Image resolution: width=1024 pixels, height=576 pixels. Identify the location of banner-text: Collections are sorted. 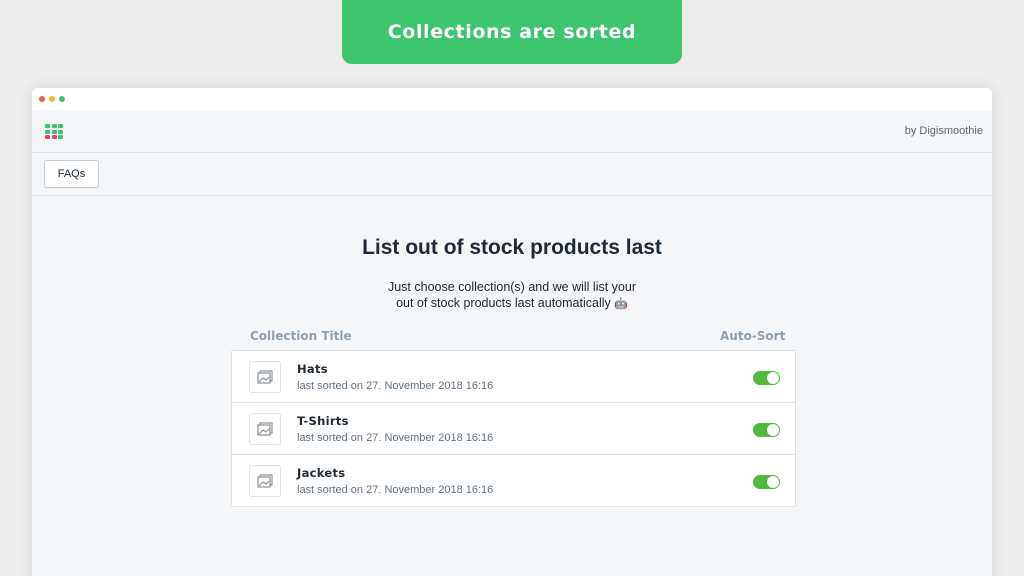
(512, 32).